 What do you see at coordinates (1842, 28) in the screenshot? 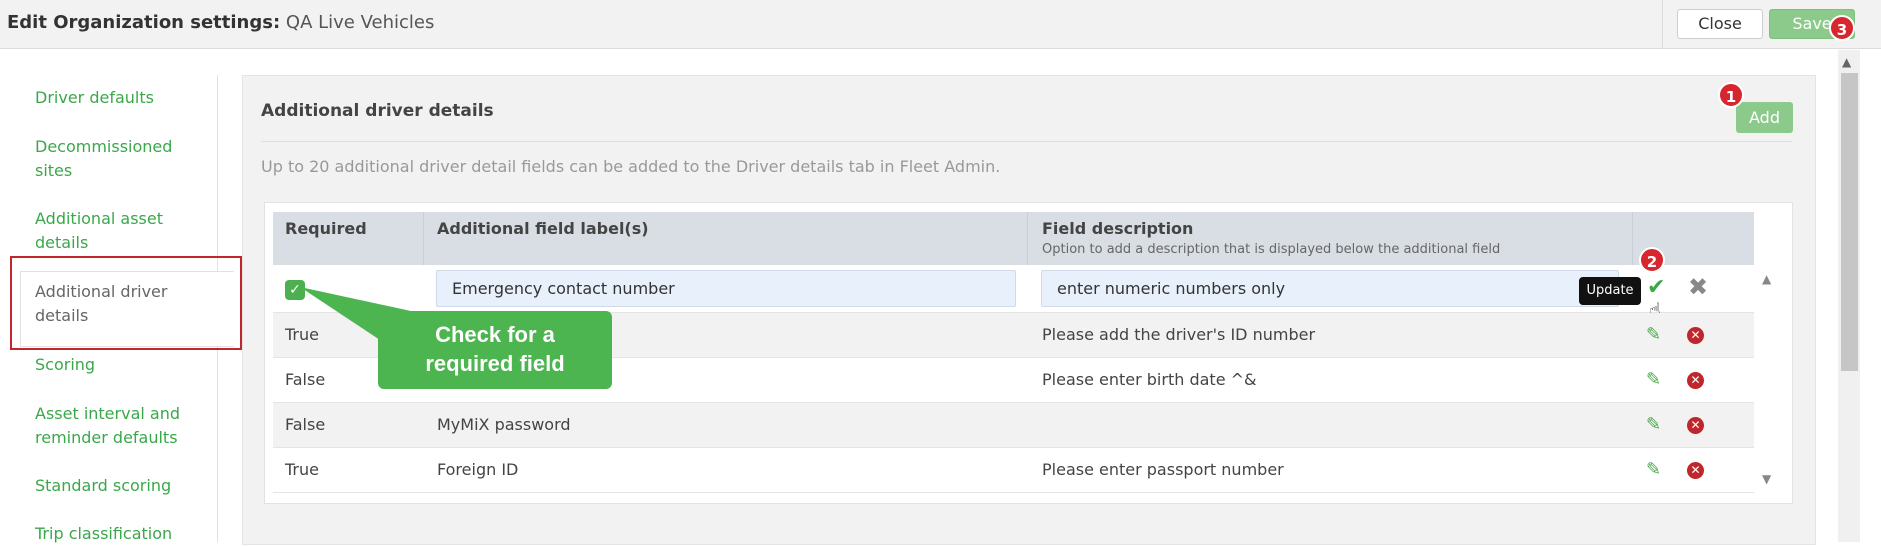
I see `step-badge-3: 3` at bounding box center [1842, 28].